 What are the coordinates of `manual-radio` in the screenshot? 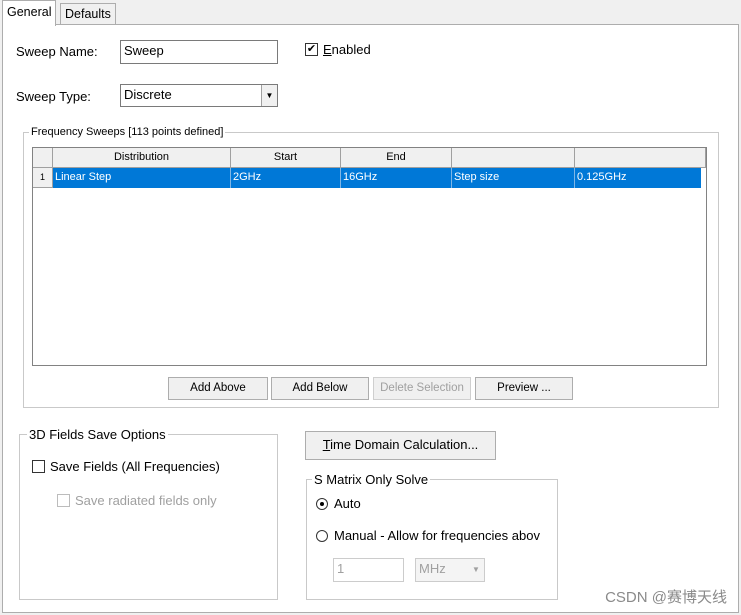 It's located at (322, 536).